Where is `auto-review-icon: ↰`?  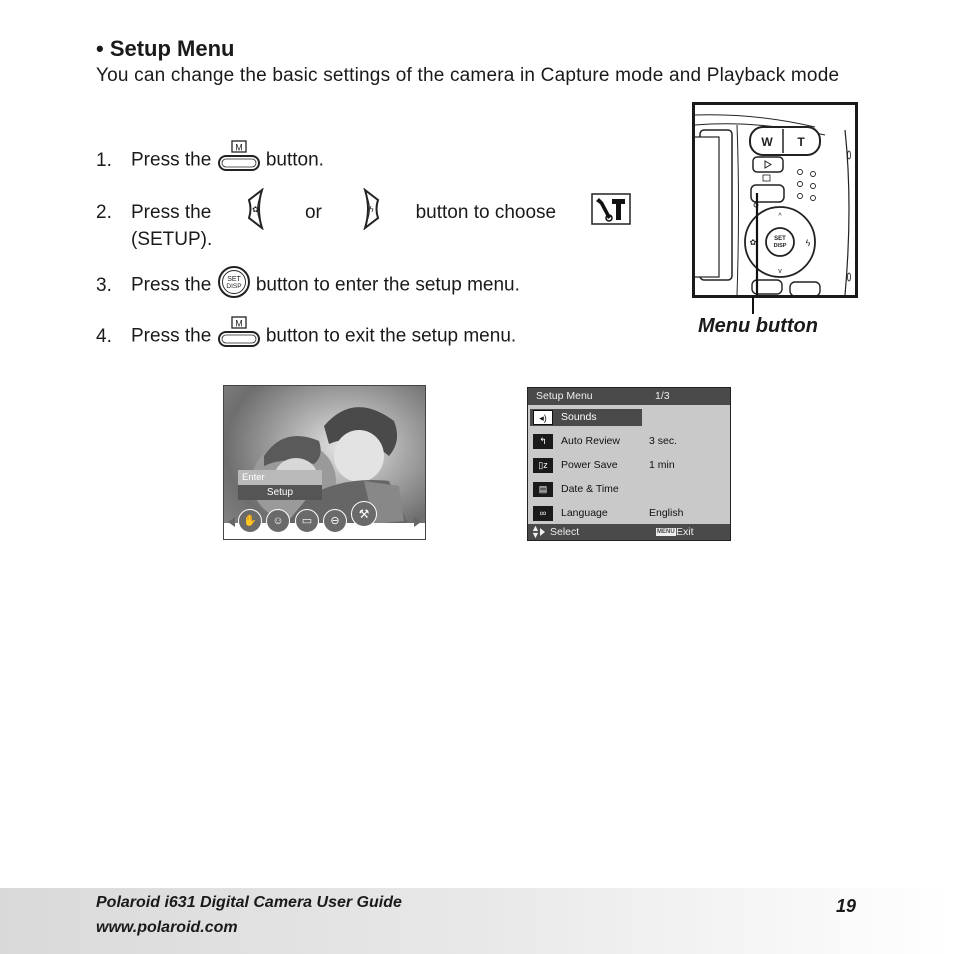 auto-review-icon: ↰ is located at coordinates (543, 441).